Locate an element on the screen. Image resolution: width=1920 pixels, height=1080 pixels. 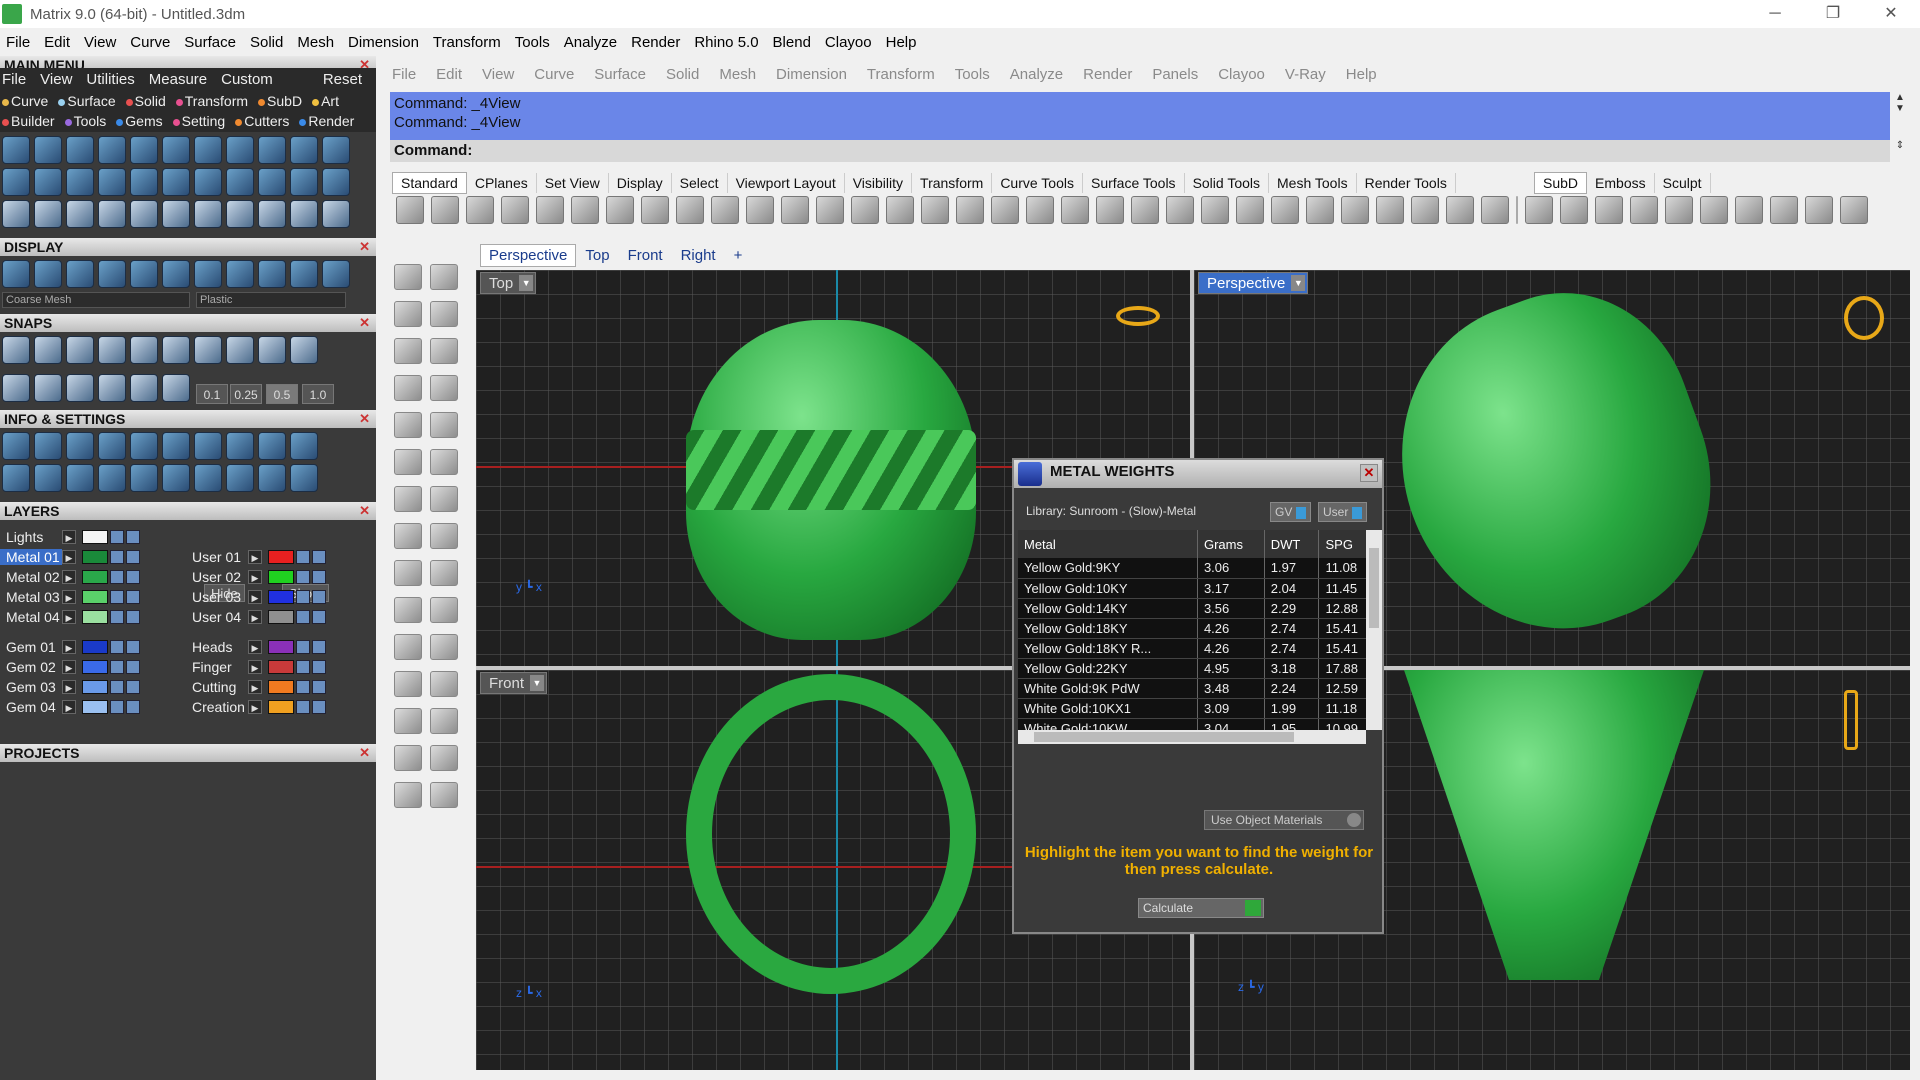
command-scrollbar: ▲ ▼ is located at coordinates (1900, 116).